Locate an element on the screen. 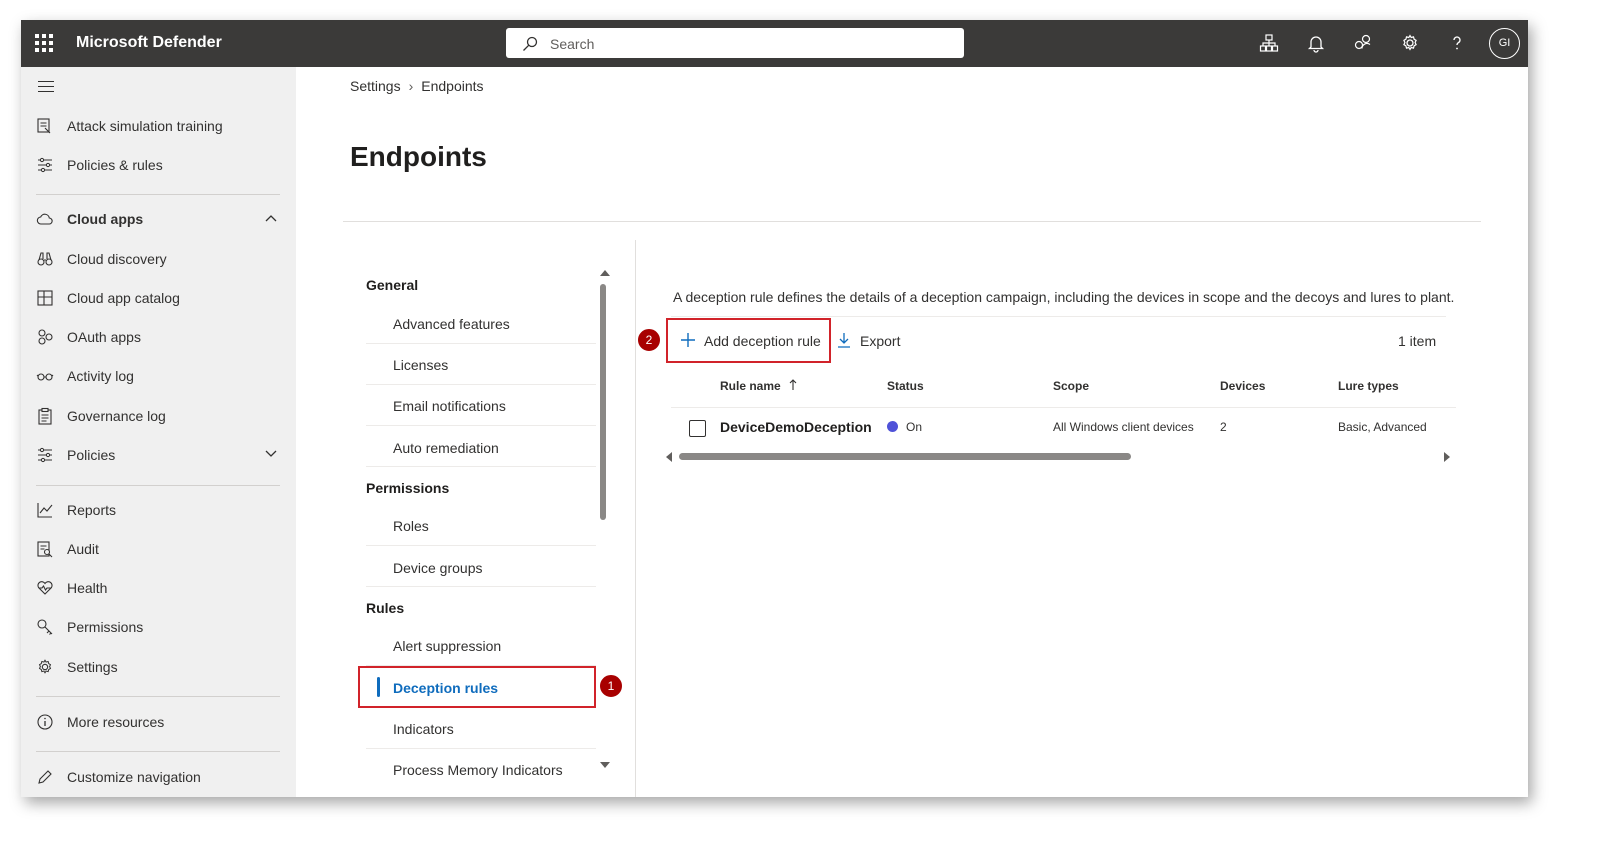 The height and width of the screenshot is (853, 1598). export-button: Export is located at coordinates (871, 341).